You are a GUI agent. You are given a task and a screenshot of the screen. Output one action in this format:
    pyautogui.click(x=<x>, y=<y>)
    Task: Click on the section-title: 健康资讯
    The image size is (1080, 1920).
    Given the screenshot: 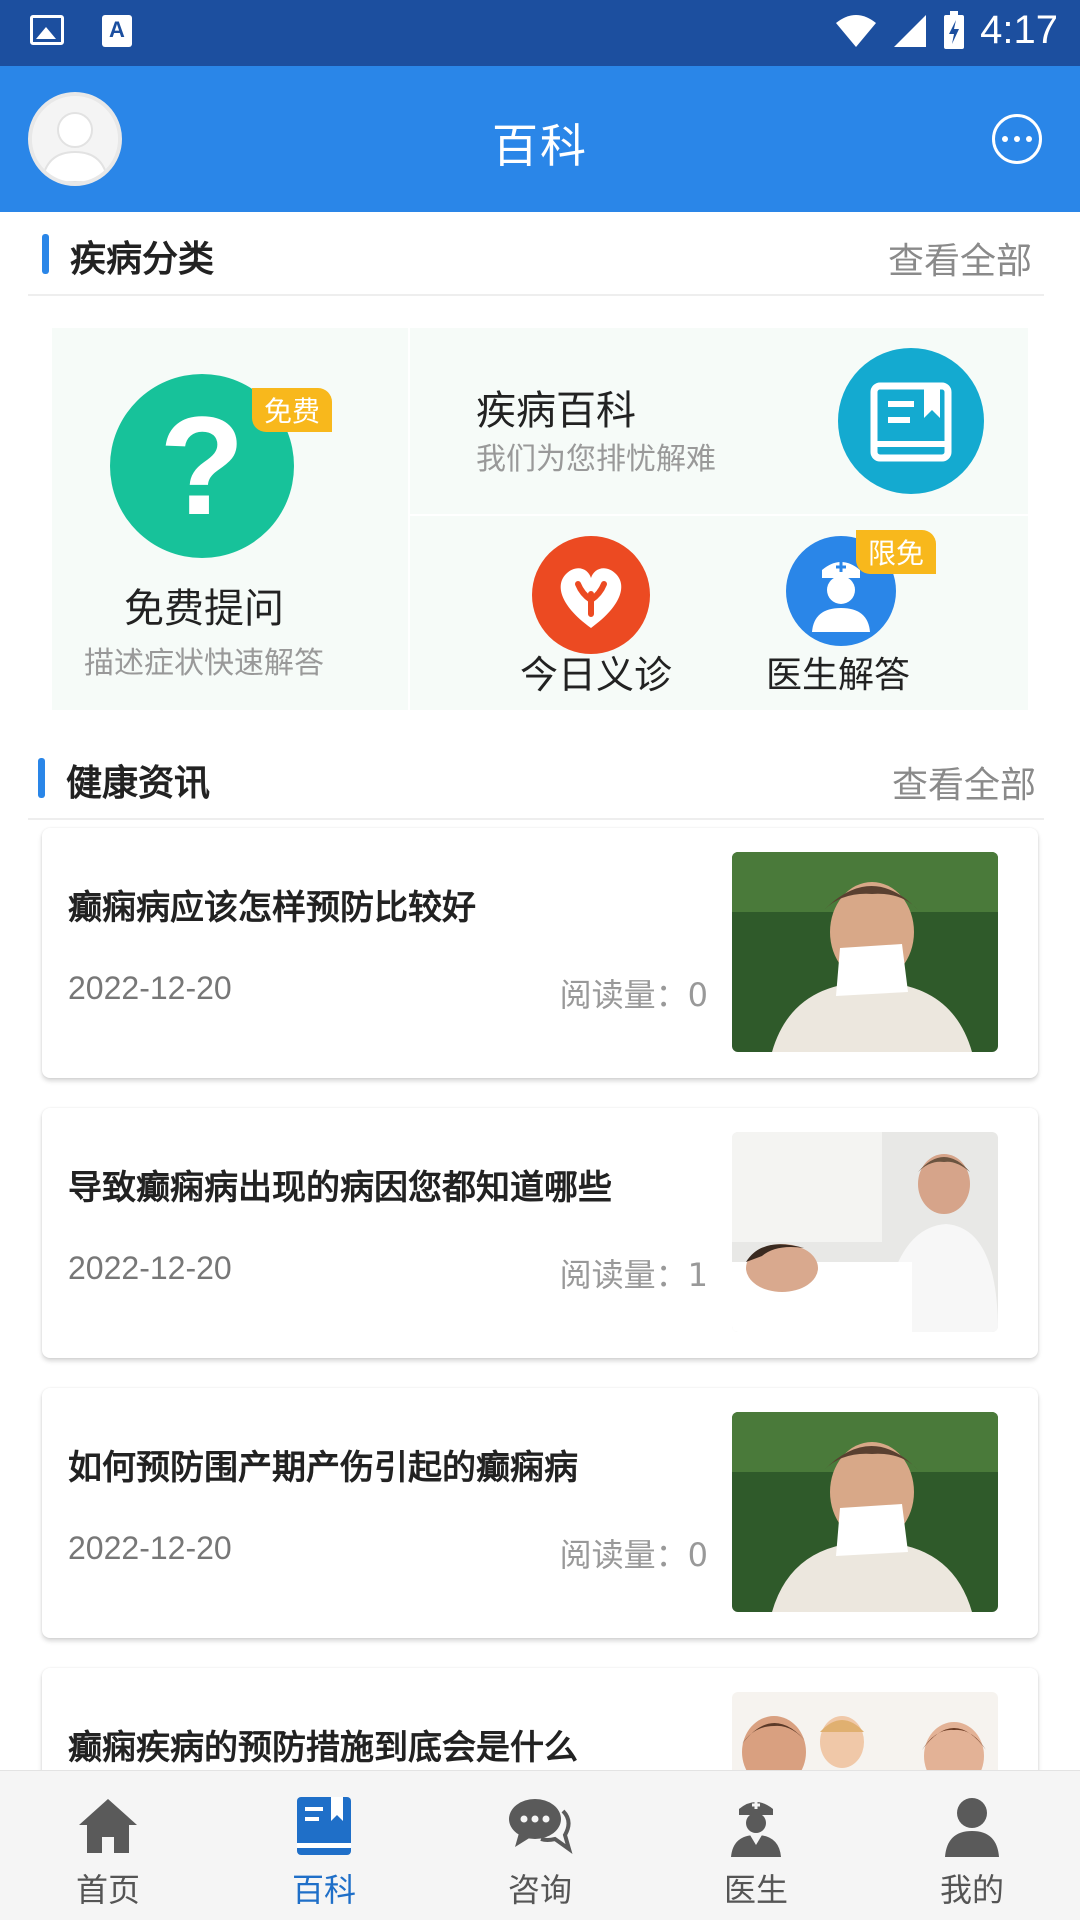 What is the action you would take?
    pyautogui.click(x=138, y=783)
    